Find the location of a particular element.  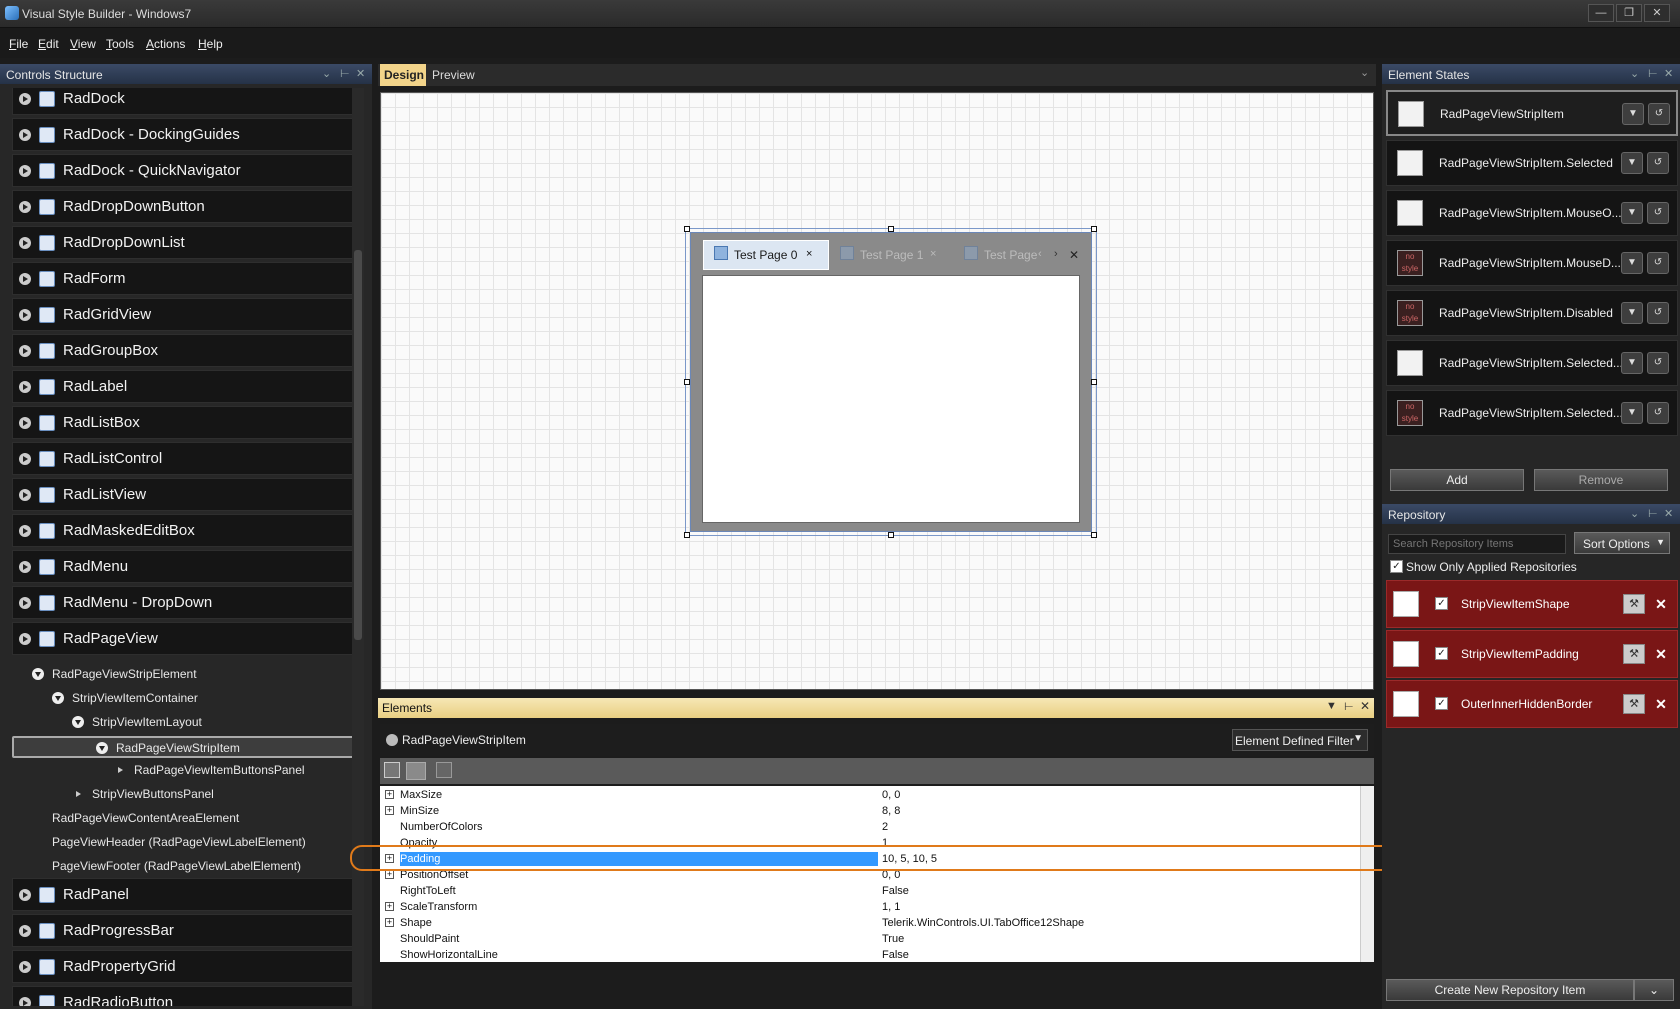

close-icon: × is located at coordinates (933, 254).